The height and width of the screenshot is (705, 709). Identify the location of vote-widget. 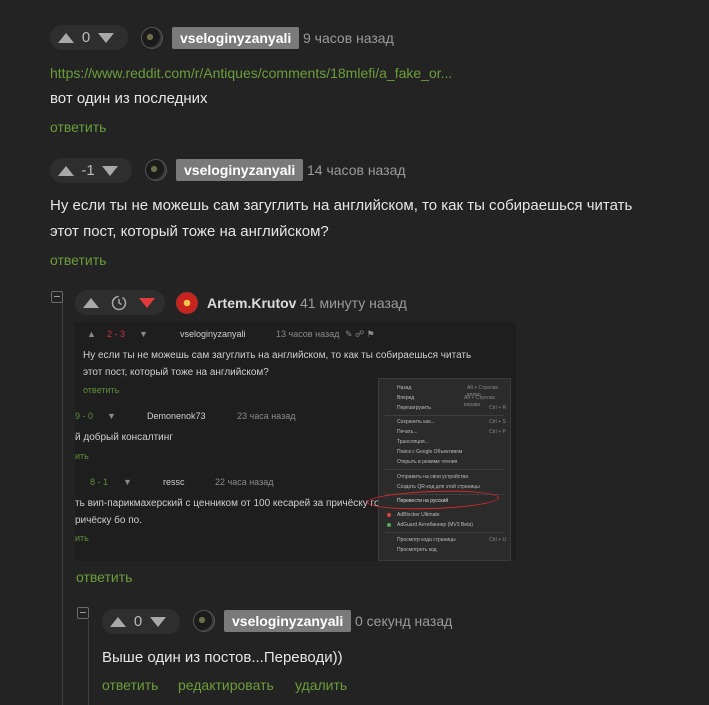
(120, 302).